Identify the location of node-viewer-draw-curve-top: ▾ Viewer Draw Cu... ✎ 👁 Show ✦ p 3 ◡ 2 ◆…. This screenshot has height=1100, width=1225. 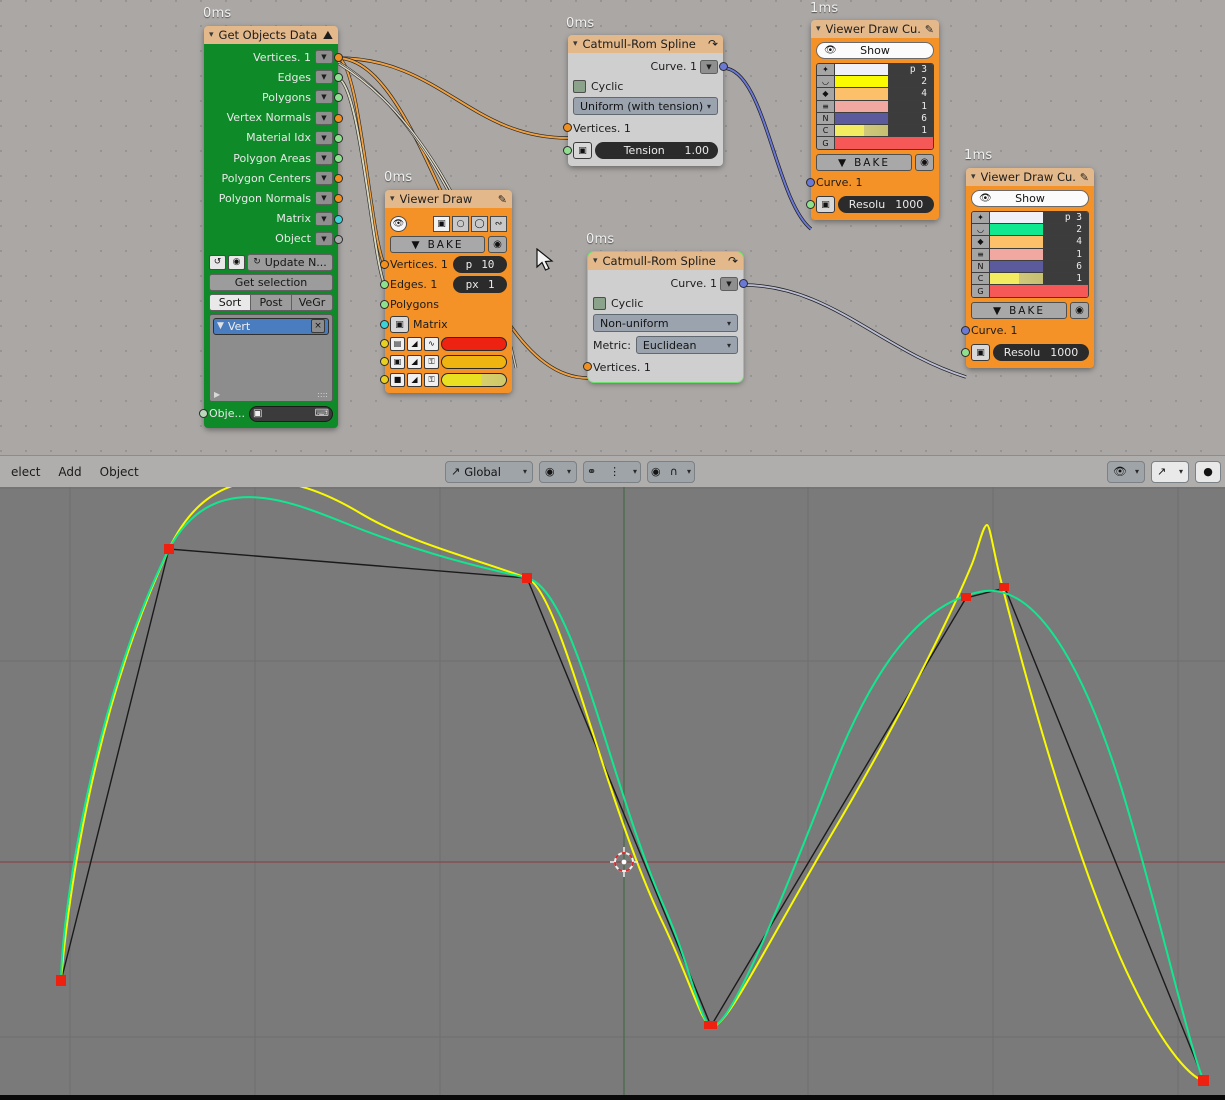
(872, 120).